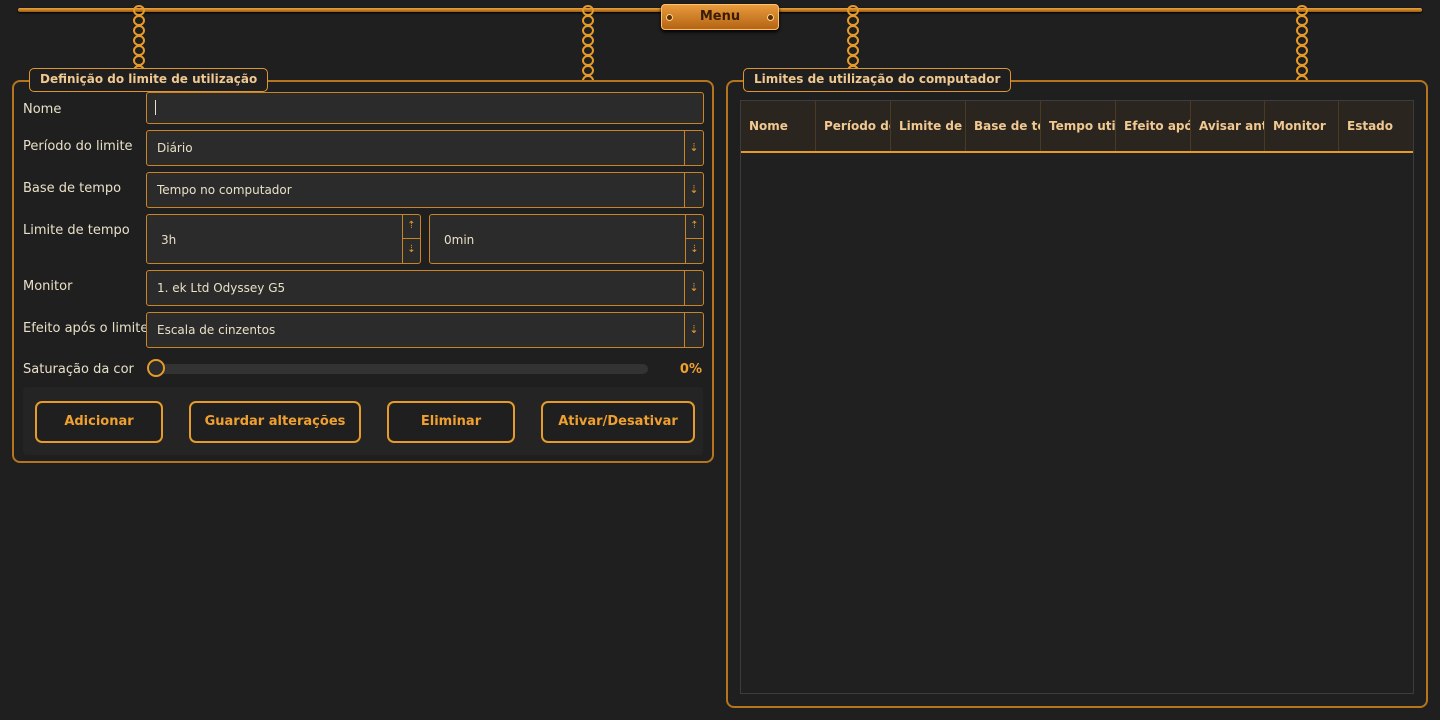 The height and width of the screenshot is (720, 1440). I want to click on column-header: Nome, so click(778, 126).